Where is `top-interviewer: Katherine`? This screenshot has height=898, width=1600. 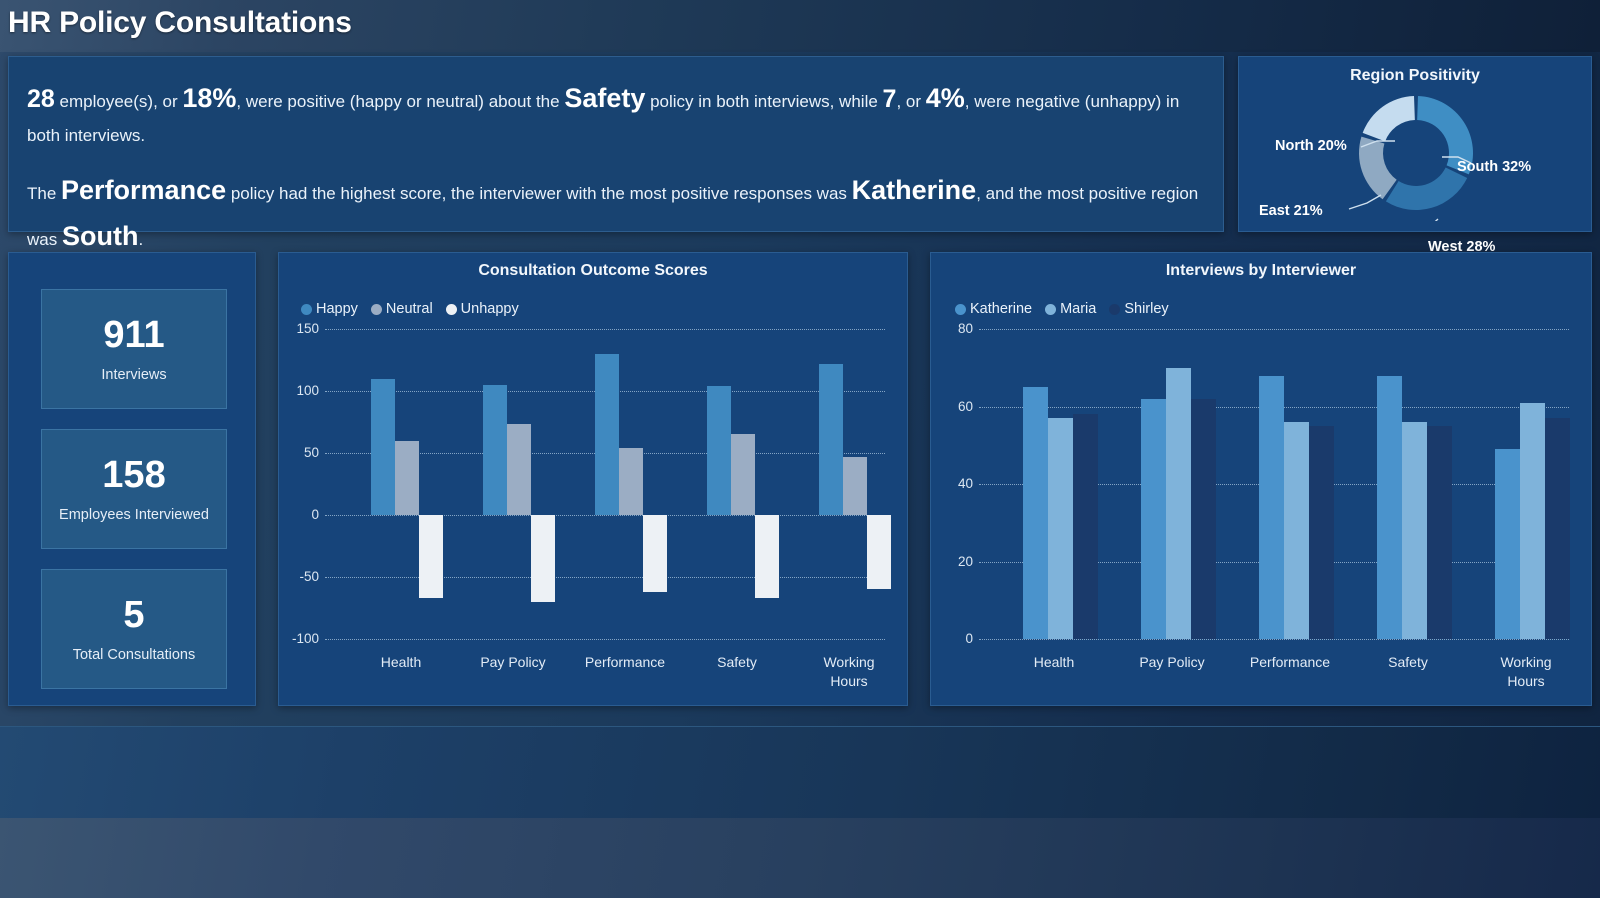
top-interviewer: Katherine is located at coordinates (914, 189).